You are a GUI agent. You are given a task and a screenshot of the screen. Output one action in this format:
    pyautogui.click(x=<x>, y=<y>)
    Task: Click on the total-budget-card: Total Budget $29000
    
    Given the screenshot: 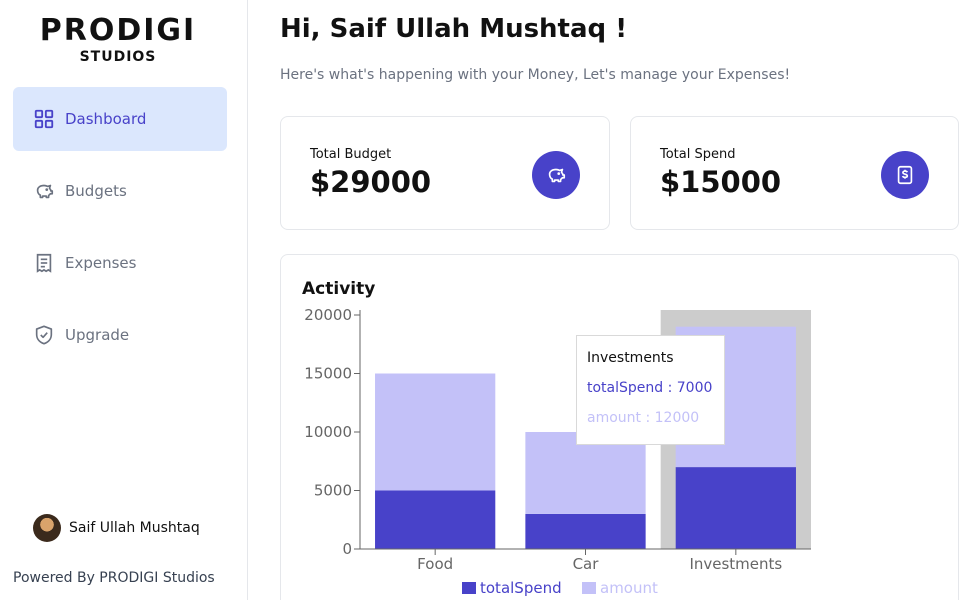 What is the action you would take?
    pyautogui.click(x=445, y=173)
    